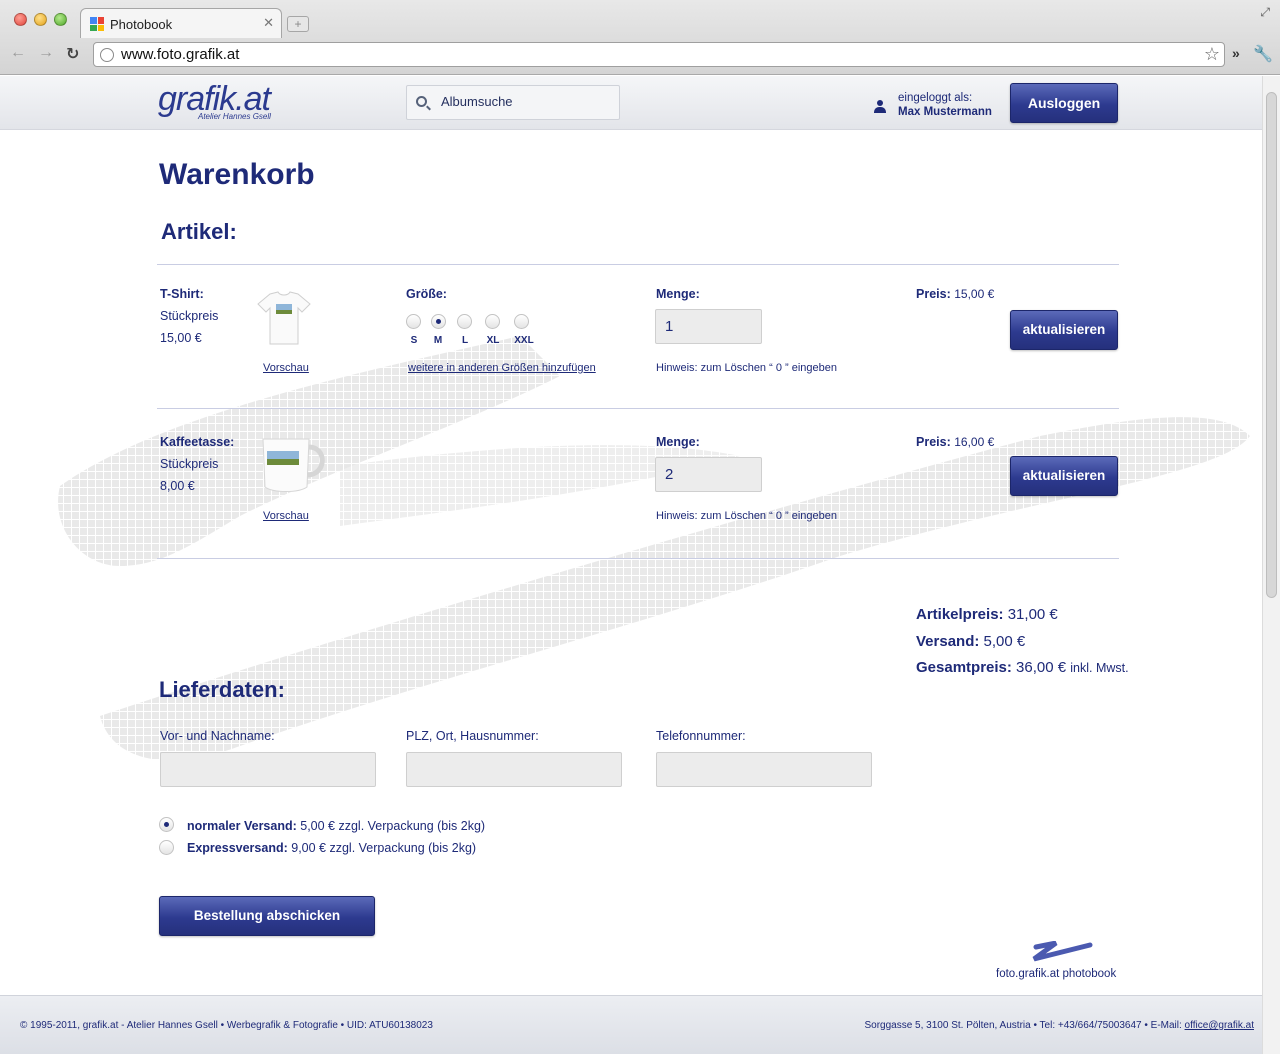 The height and width of the screenshot is (1054, 1280). Describe the element at coordinates (18, 53) in the screenshot. I see `back-arrow-icon: ←` at that location.